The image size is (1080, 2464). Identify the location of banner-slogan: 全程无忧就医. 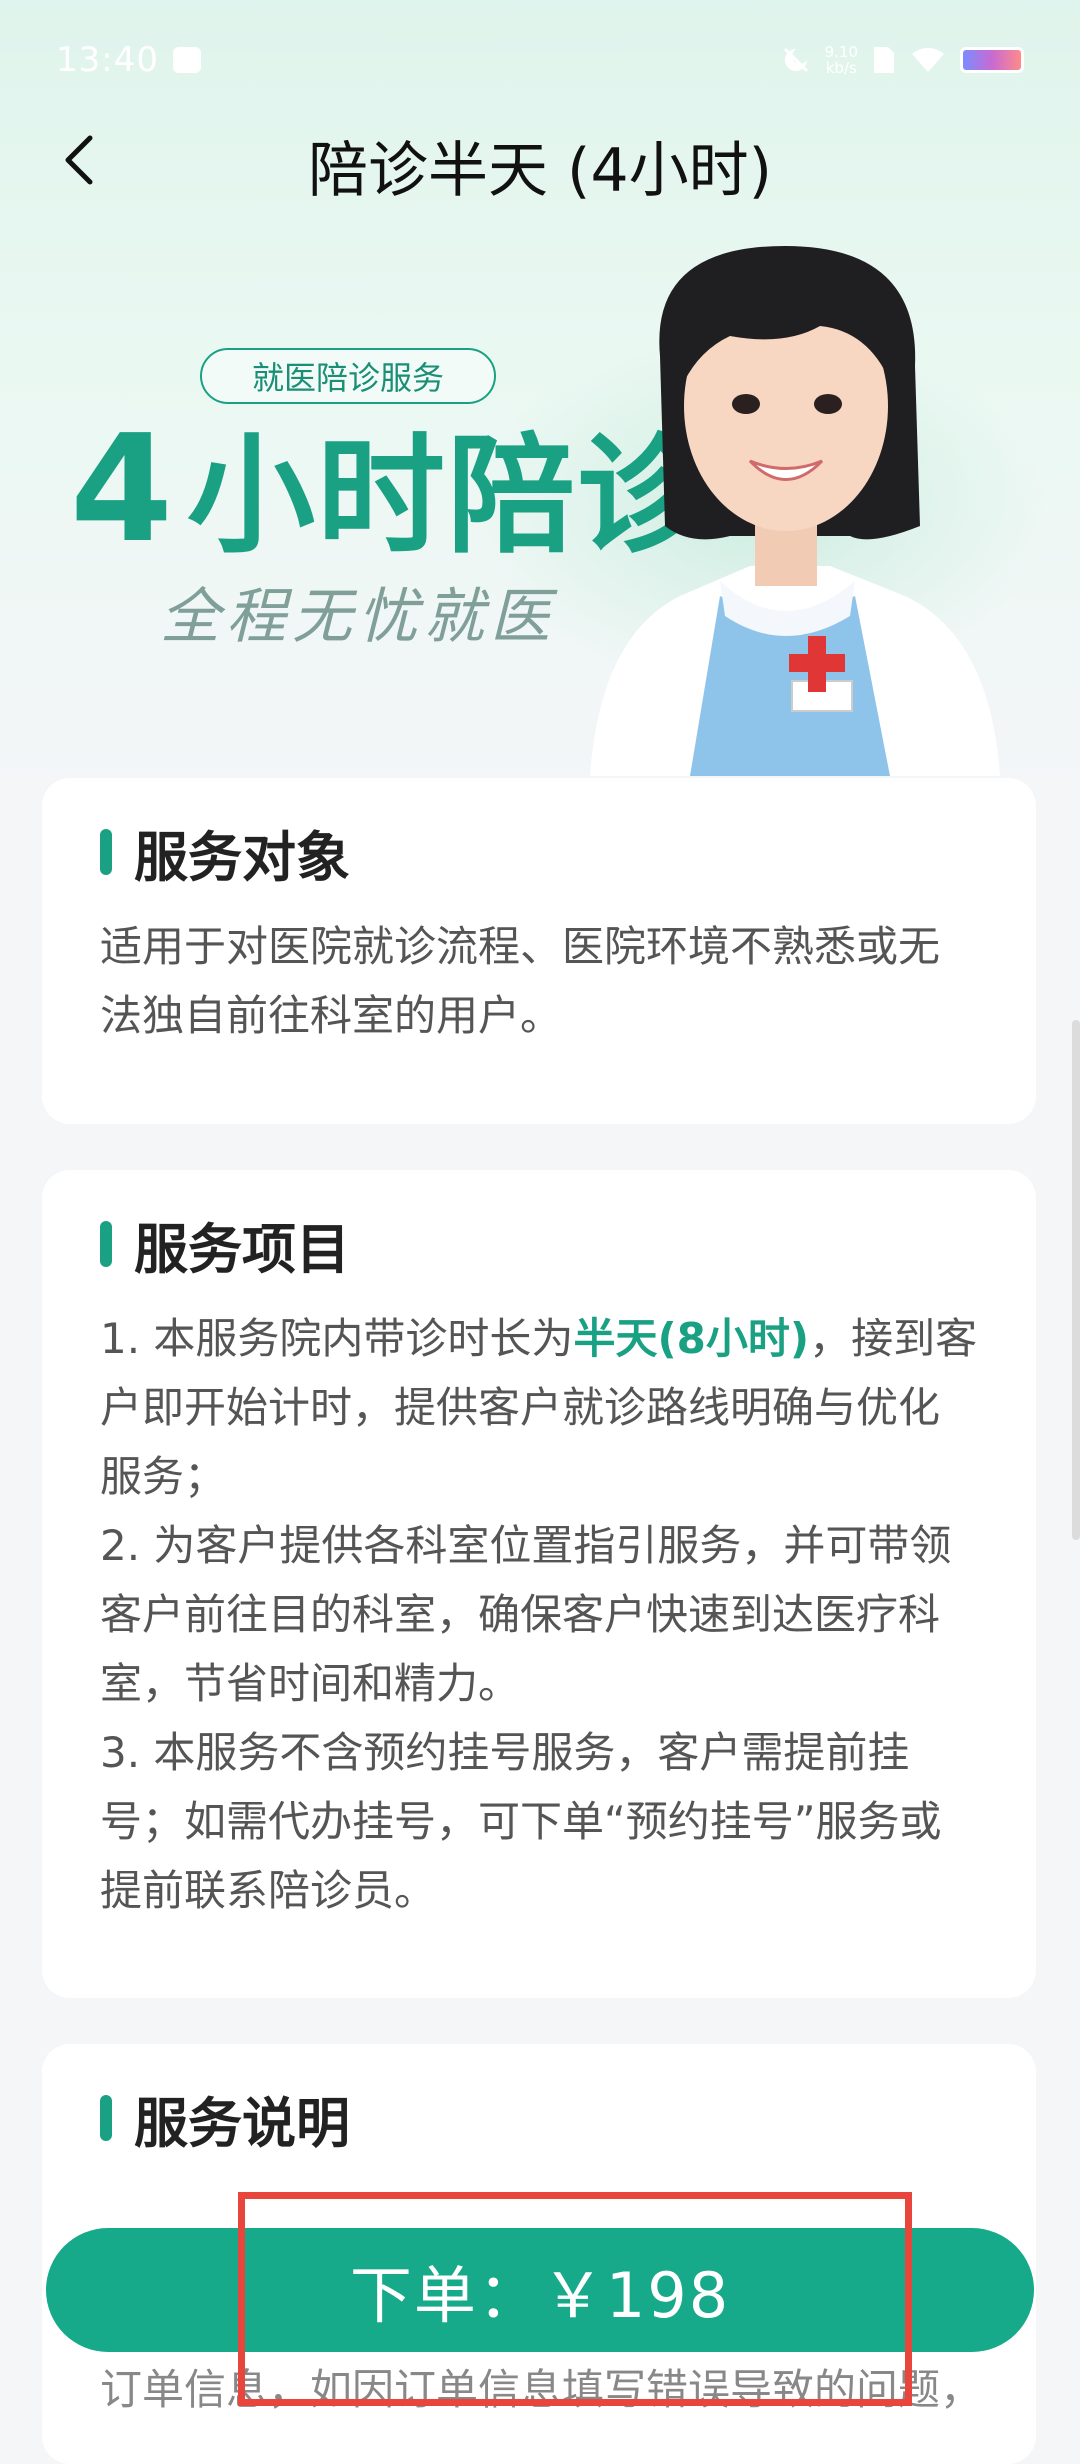
(358, 617).